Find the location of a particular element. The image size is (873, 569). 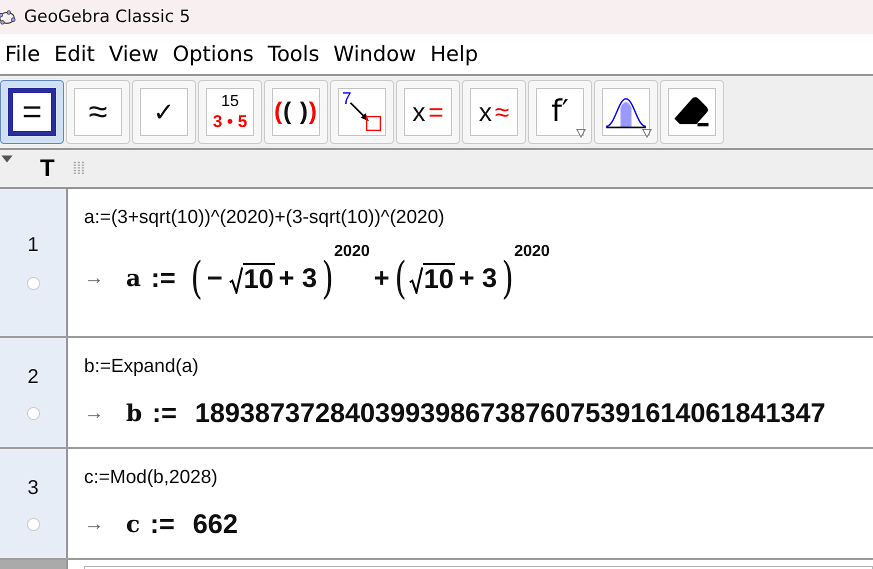

input-expression: b:=Expand(a) is located at coordinates (142, 367).